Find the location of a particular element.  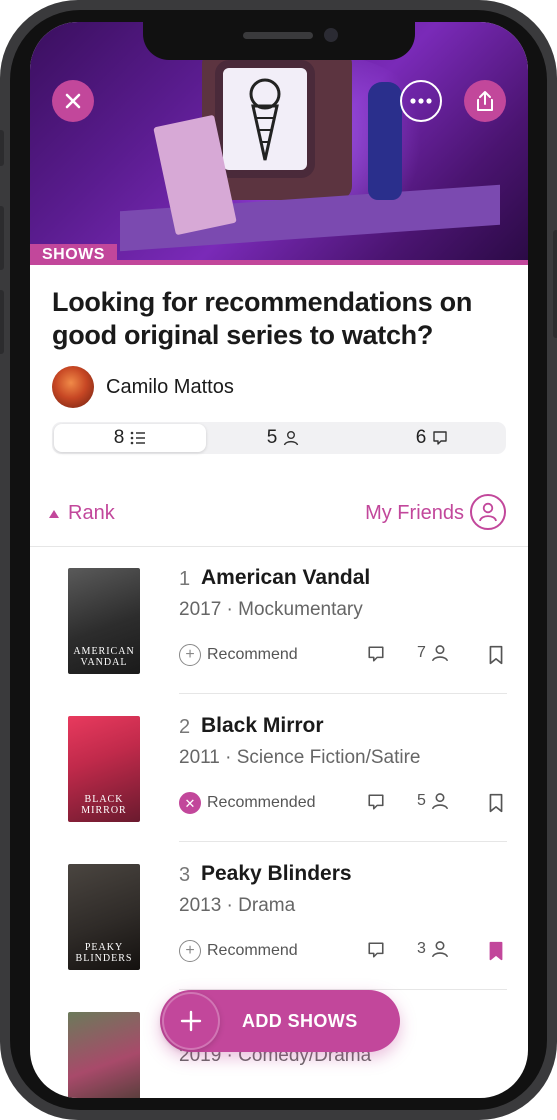

items-count: 8 is located at coordinates (119, 437).